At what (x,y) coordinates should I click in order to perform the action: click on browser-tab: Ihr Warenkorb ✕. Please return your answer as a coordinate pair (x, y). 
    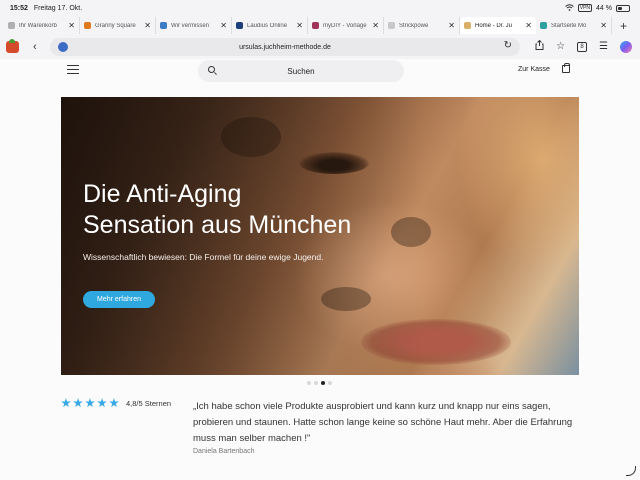
    Looking at the image, I should click on (42, 25).